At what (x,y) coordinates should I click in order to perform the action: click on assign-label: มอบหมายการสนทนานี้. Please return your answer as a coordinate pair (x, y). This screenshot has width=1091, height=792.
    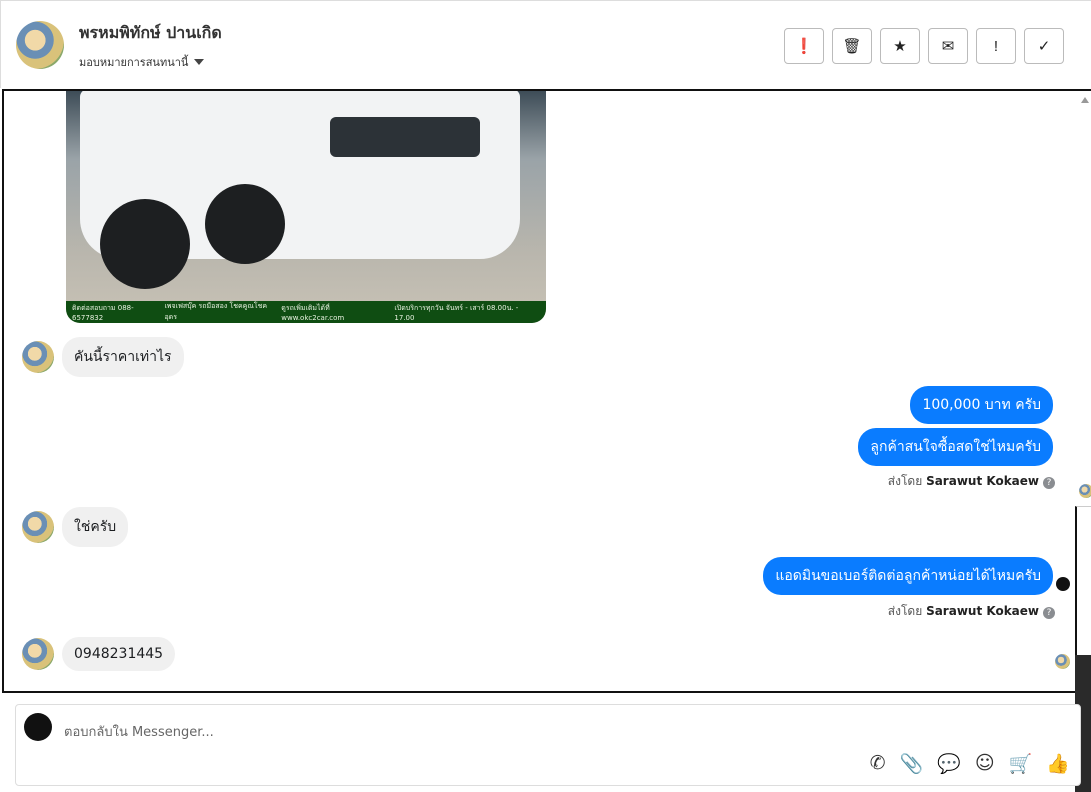
    Looking at the image, I should click on (134, 62).